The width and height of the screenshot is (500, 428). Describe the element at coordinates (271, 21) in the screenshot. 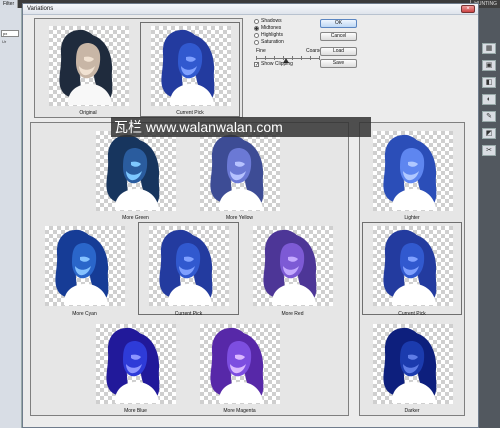

I see `radio-shadows-label: Shadows` at that location.